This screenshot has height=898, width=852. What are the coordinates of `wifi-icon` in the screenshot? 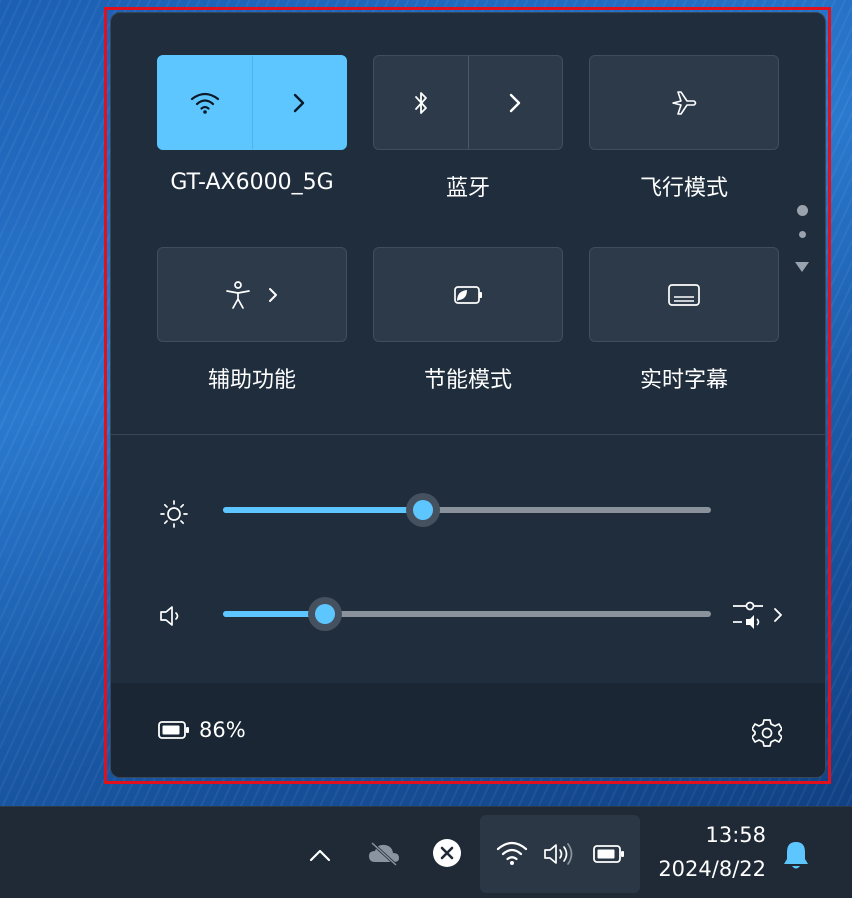 It's located at (512, 853).